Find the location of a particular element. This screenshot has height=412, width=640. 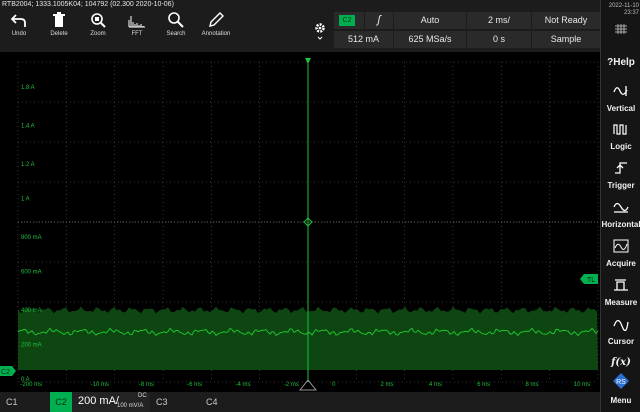

menu-button: RS Menu is located at coordinates (620, 388).